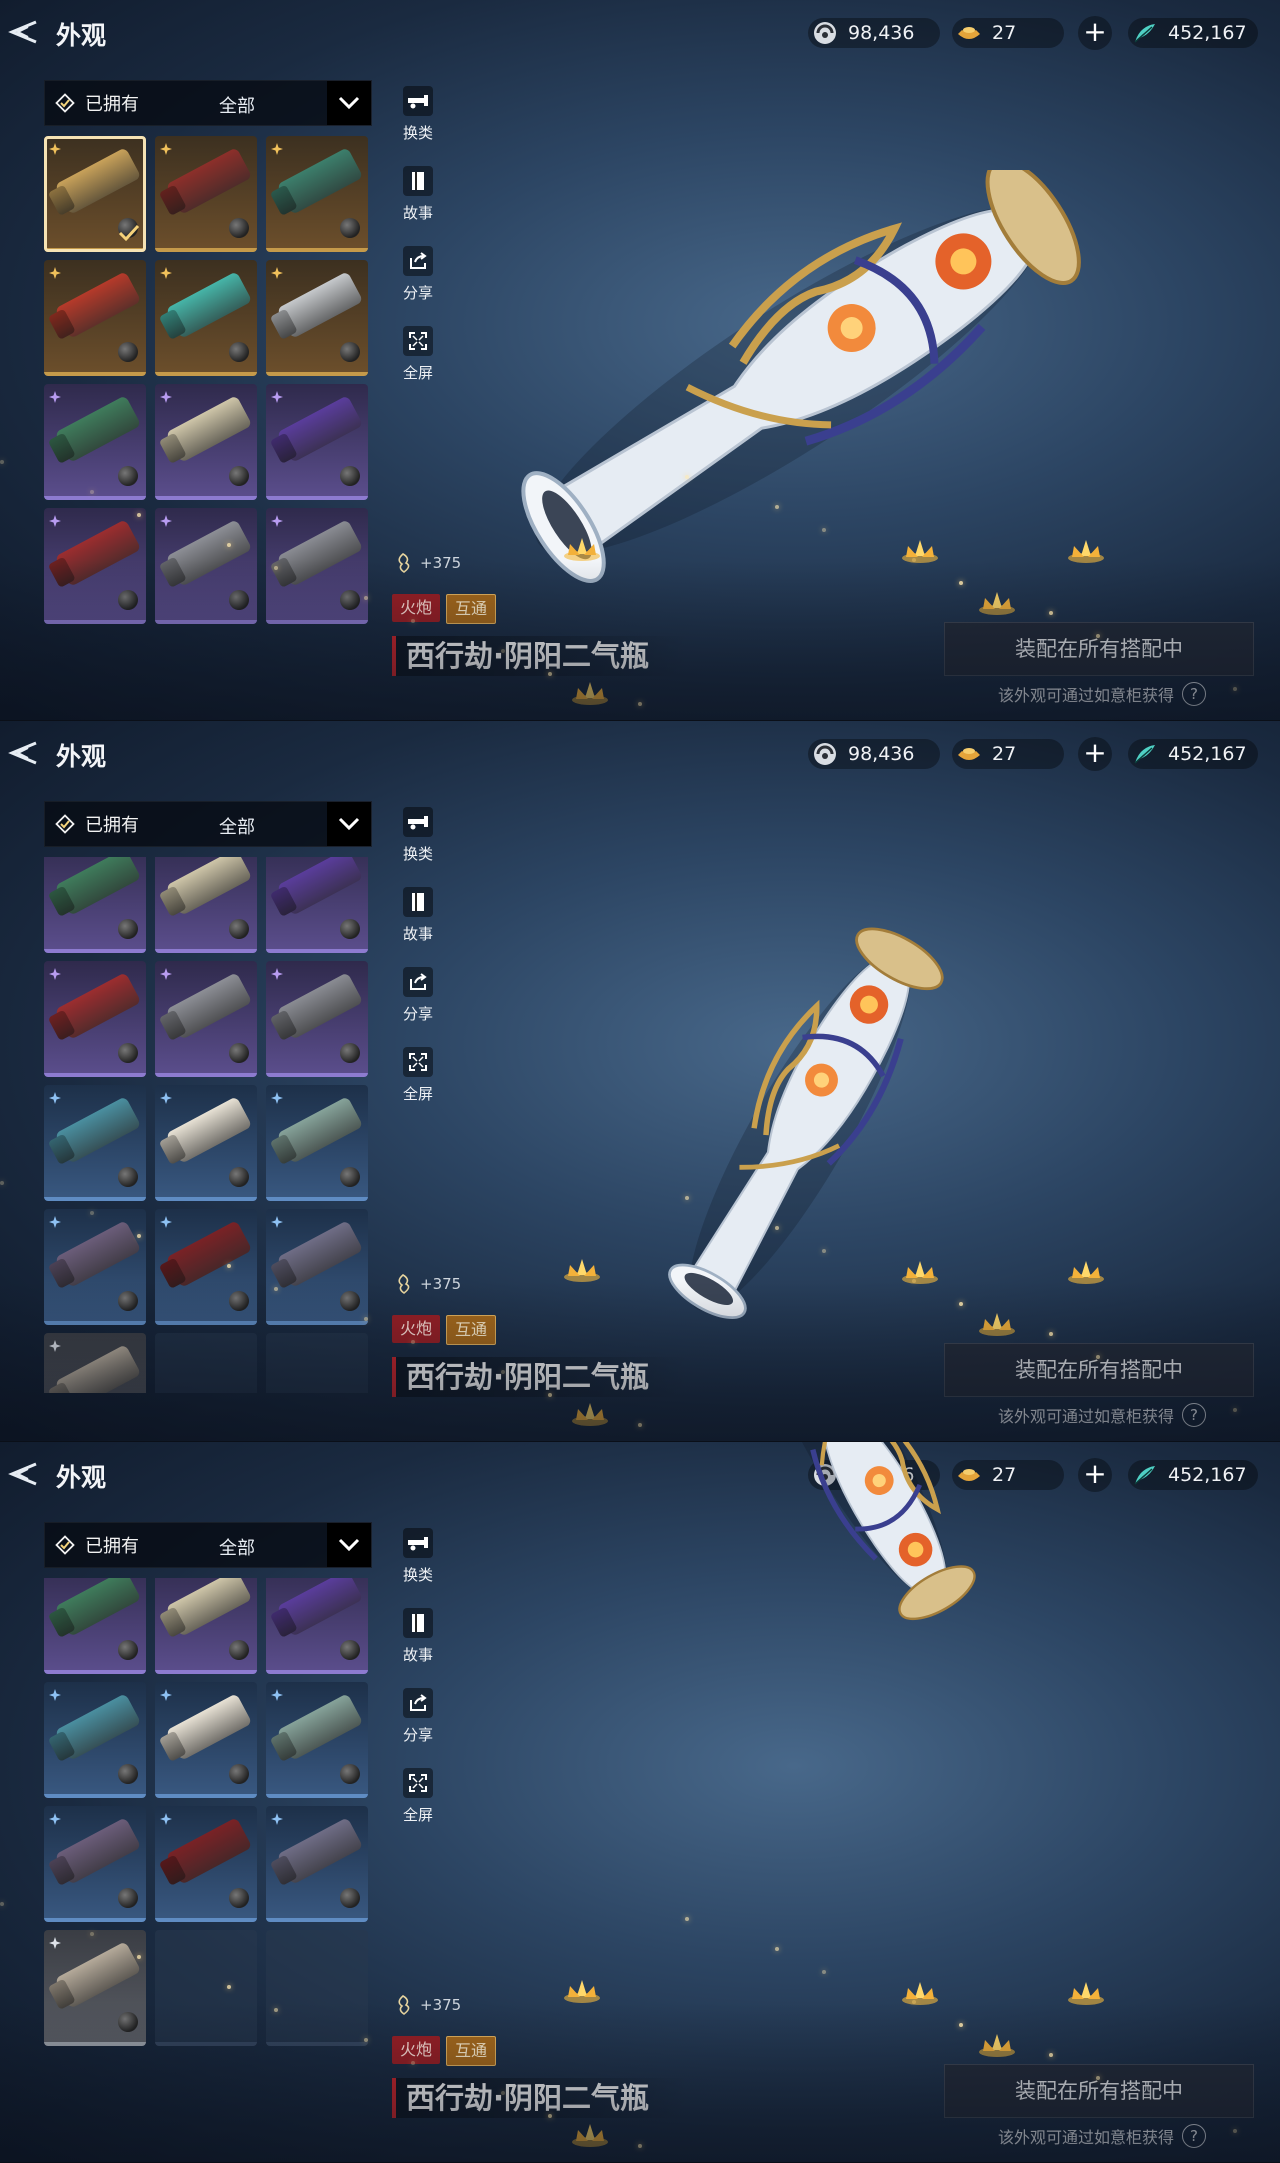  What do you see at coordinates (418, 101) in the screenshot?
I see `cannon-icon` at bounding box center [418, 101].